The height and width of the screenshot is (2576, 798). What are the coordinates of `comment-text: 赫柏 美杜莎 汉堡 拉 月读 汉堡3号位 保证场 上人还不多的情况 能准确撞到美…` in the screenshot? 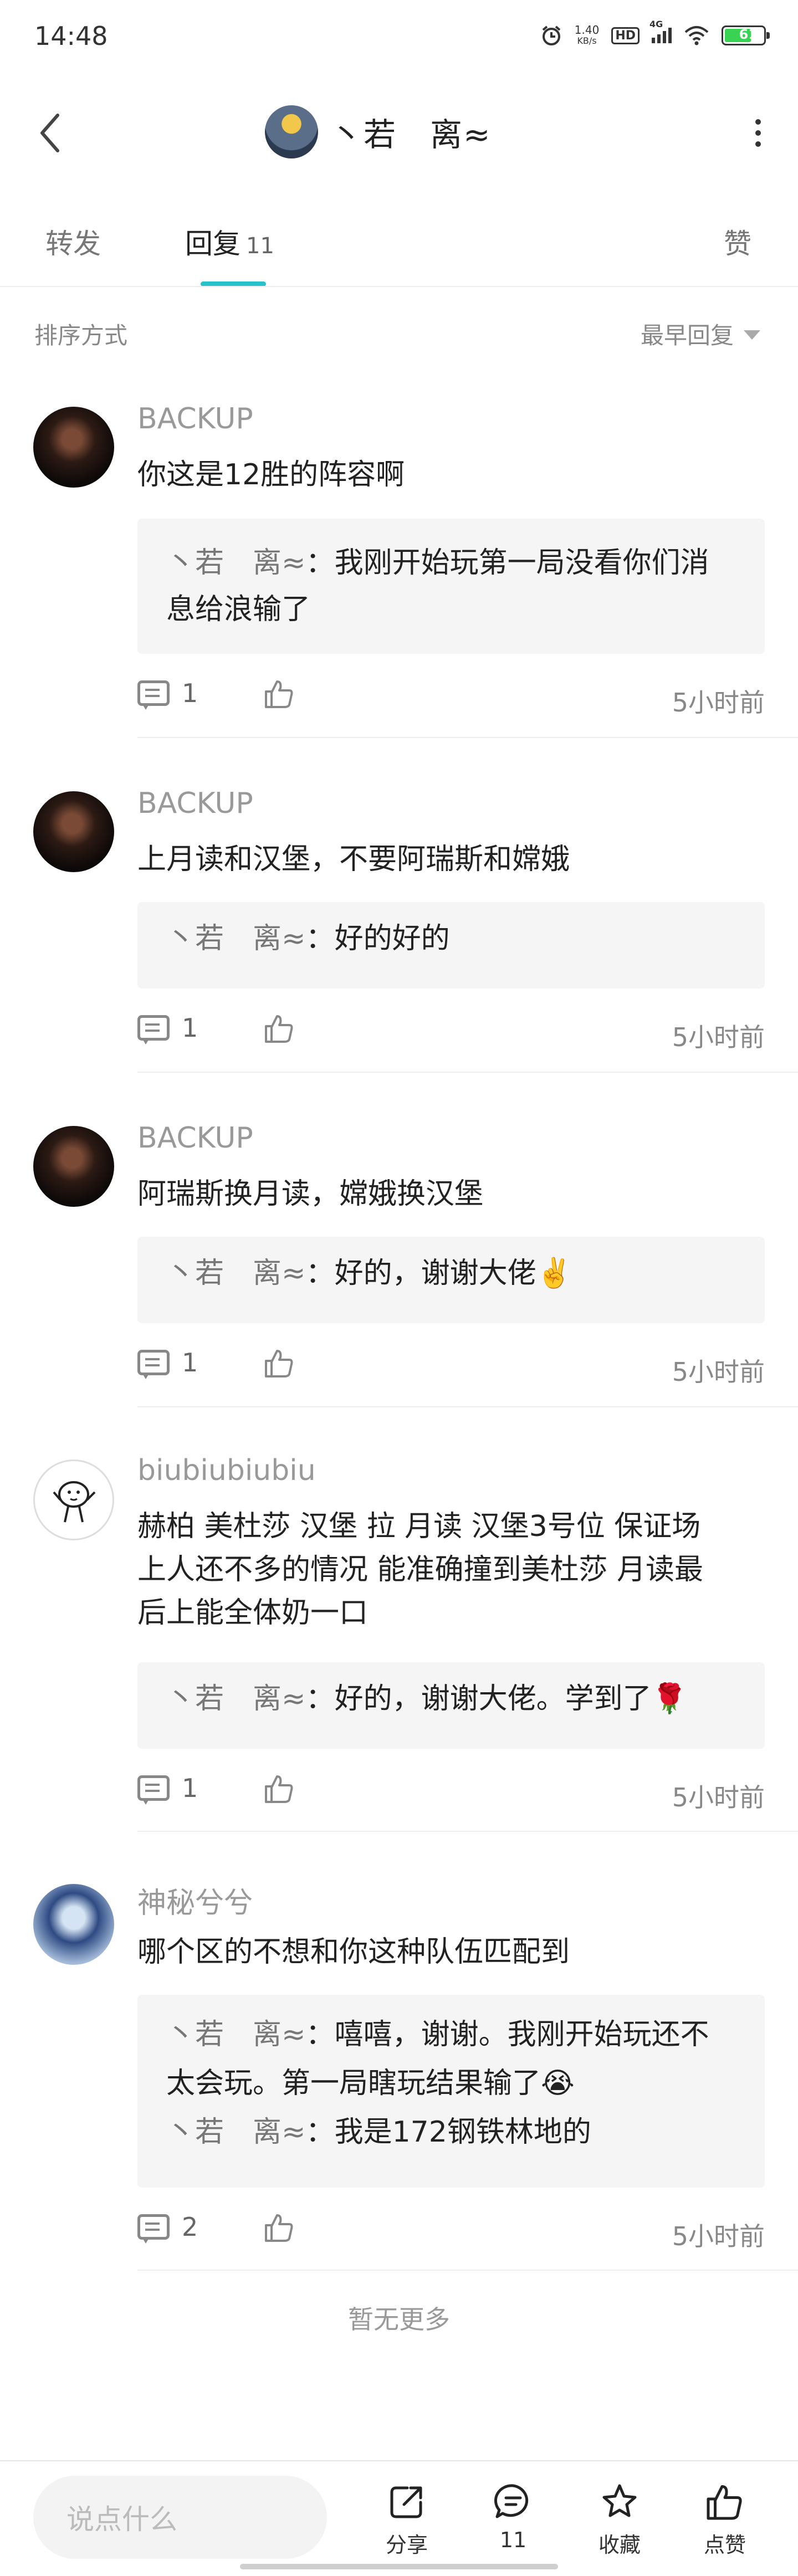 It's located at (450, 1570).